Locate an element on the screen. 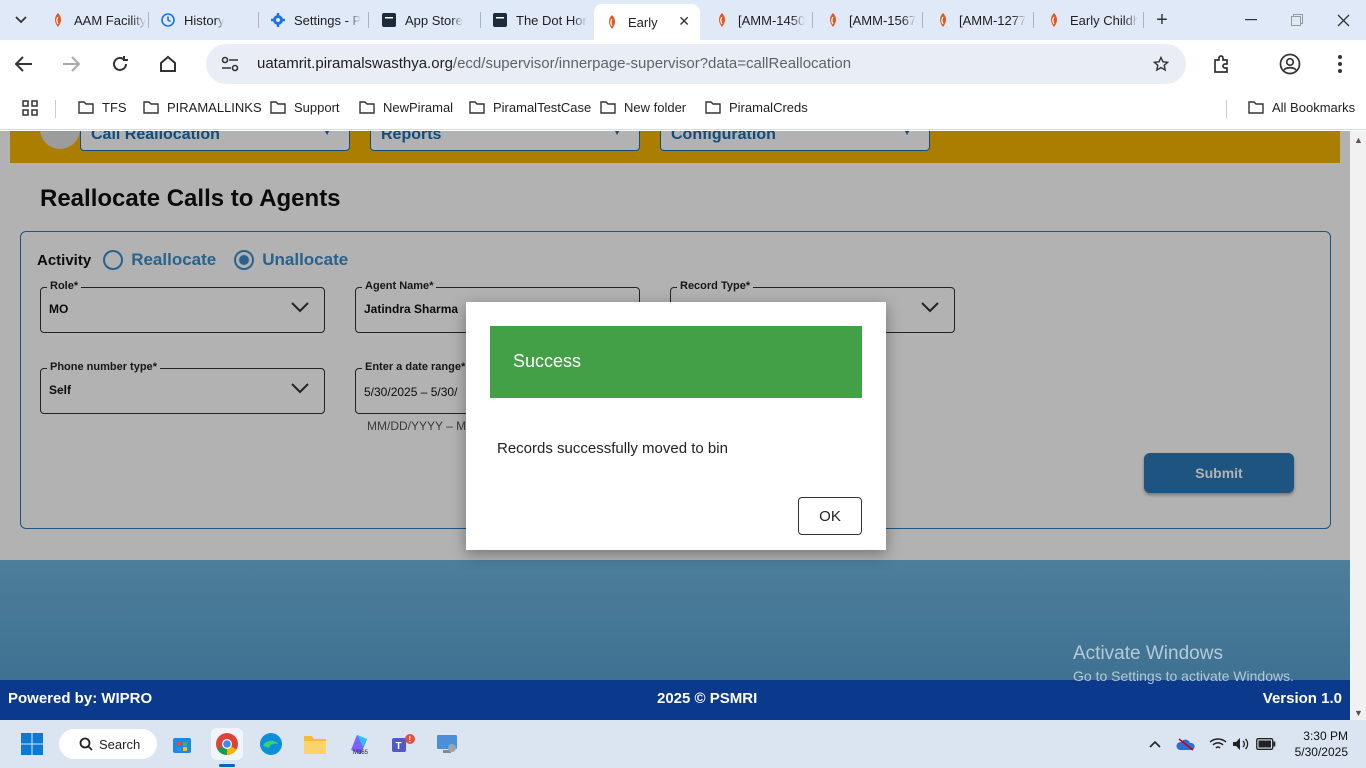  new-tab-button: + is located at coordinates (1162, 20).